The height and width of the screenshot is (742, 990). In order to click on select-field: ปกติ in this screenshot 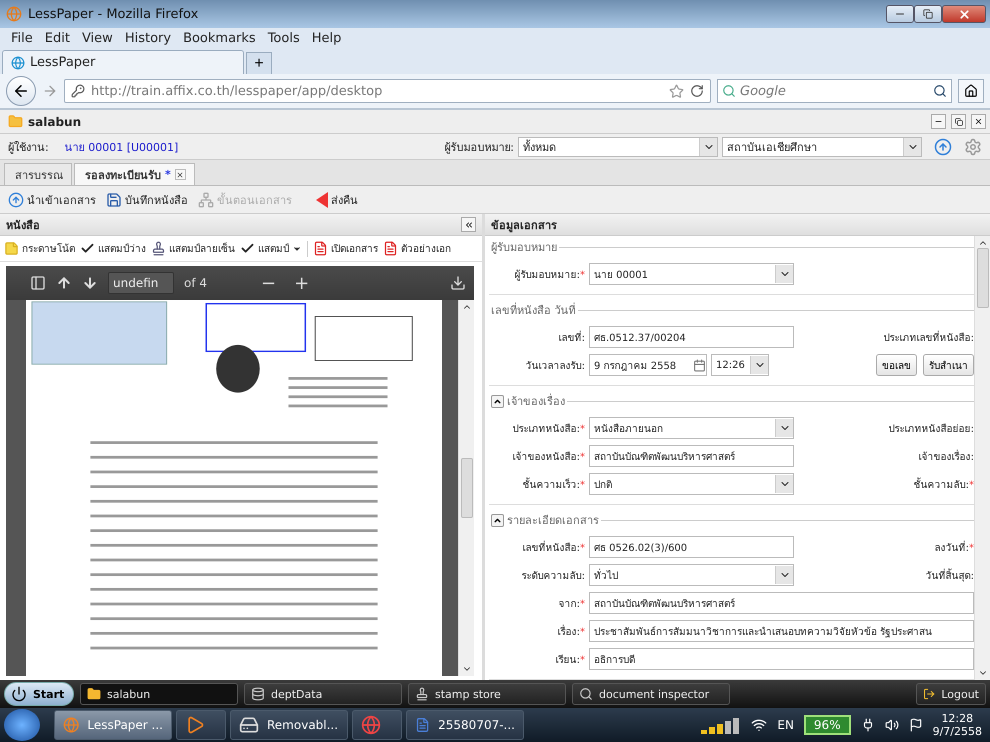, I will do `click(691, 484)`.